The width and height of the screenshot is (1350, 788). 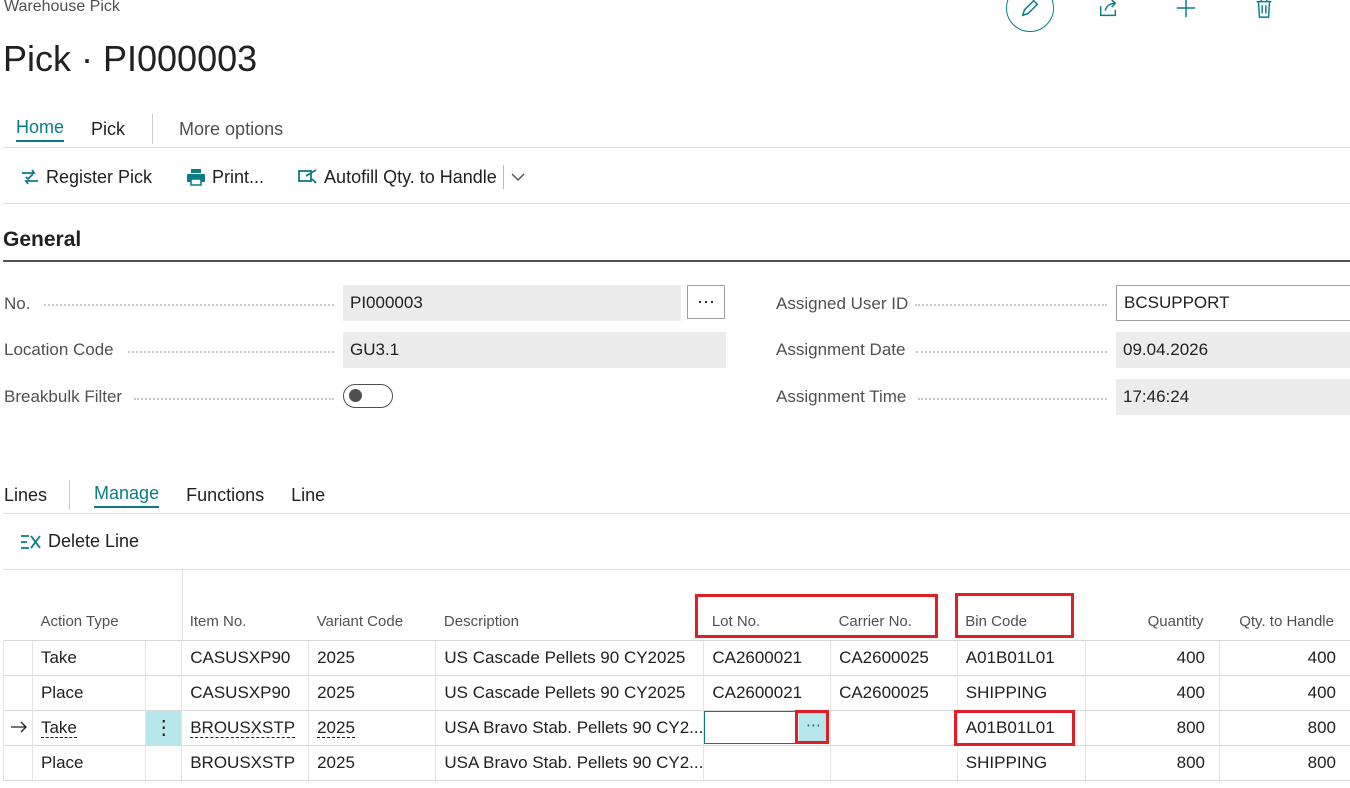 I want to click on lot-no-input, so click(x=751, y=727).